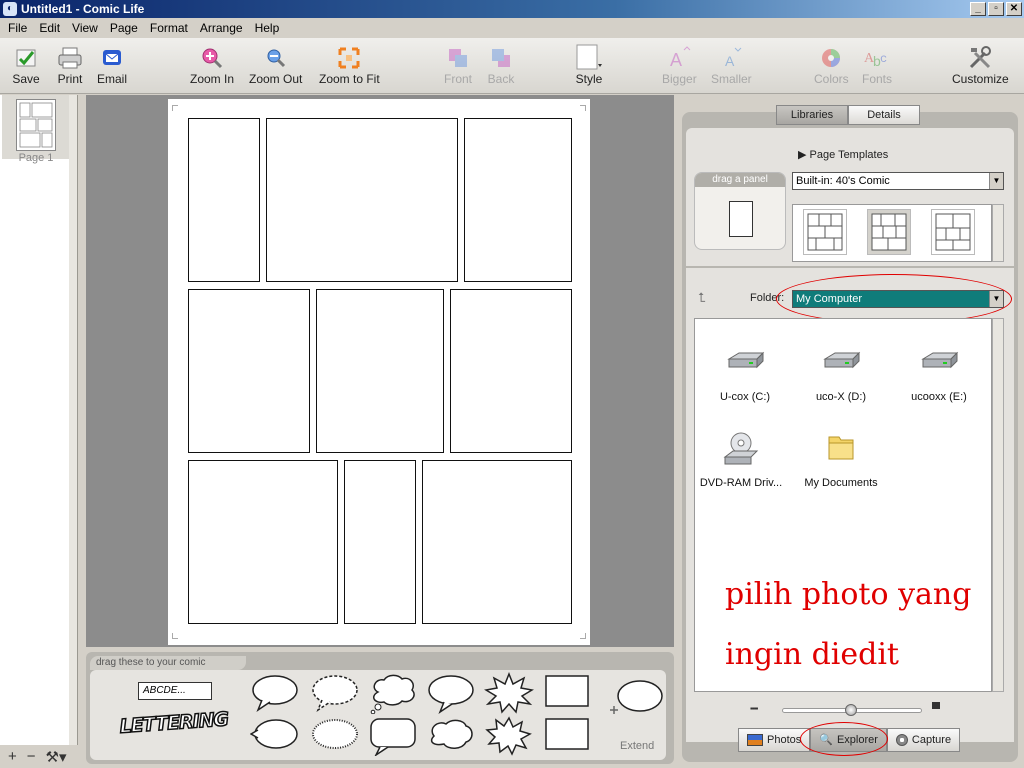 Image resolution: width=1024 pixels, height=768 pixels. Describe the element at coordinates (996, 9) in the screenshot. I see `maximize-button: ▫` at that location.